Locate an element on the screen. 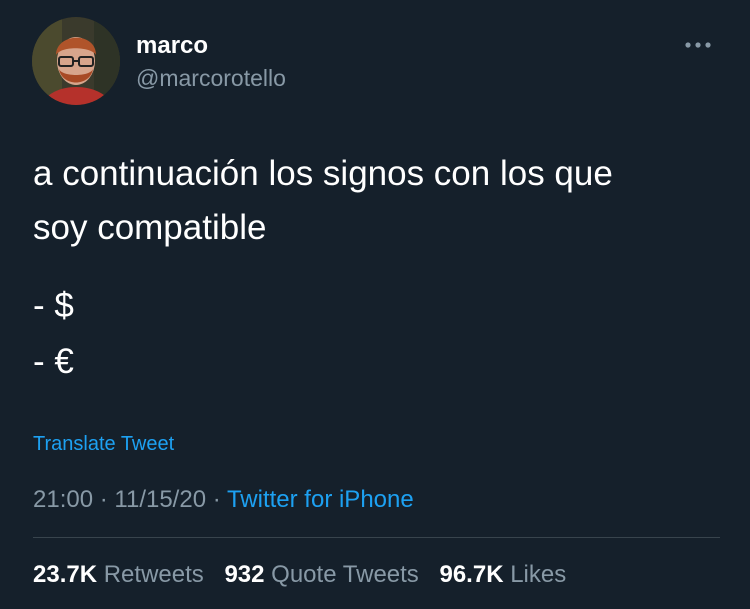  retweets-stat: 23.7K Retweets is located at coordinates (118, 574).